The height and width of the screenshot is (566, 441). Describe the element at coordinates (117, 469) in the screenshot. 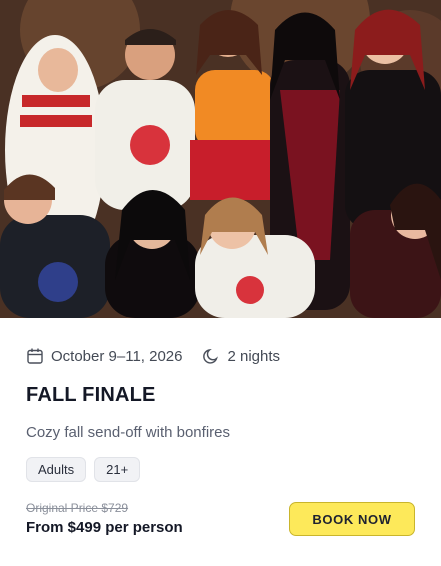

I see `tag-age-21: 21+` at that location.